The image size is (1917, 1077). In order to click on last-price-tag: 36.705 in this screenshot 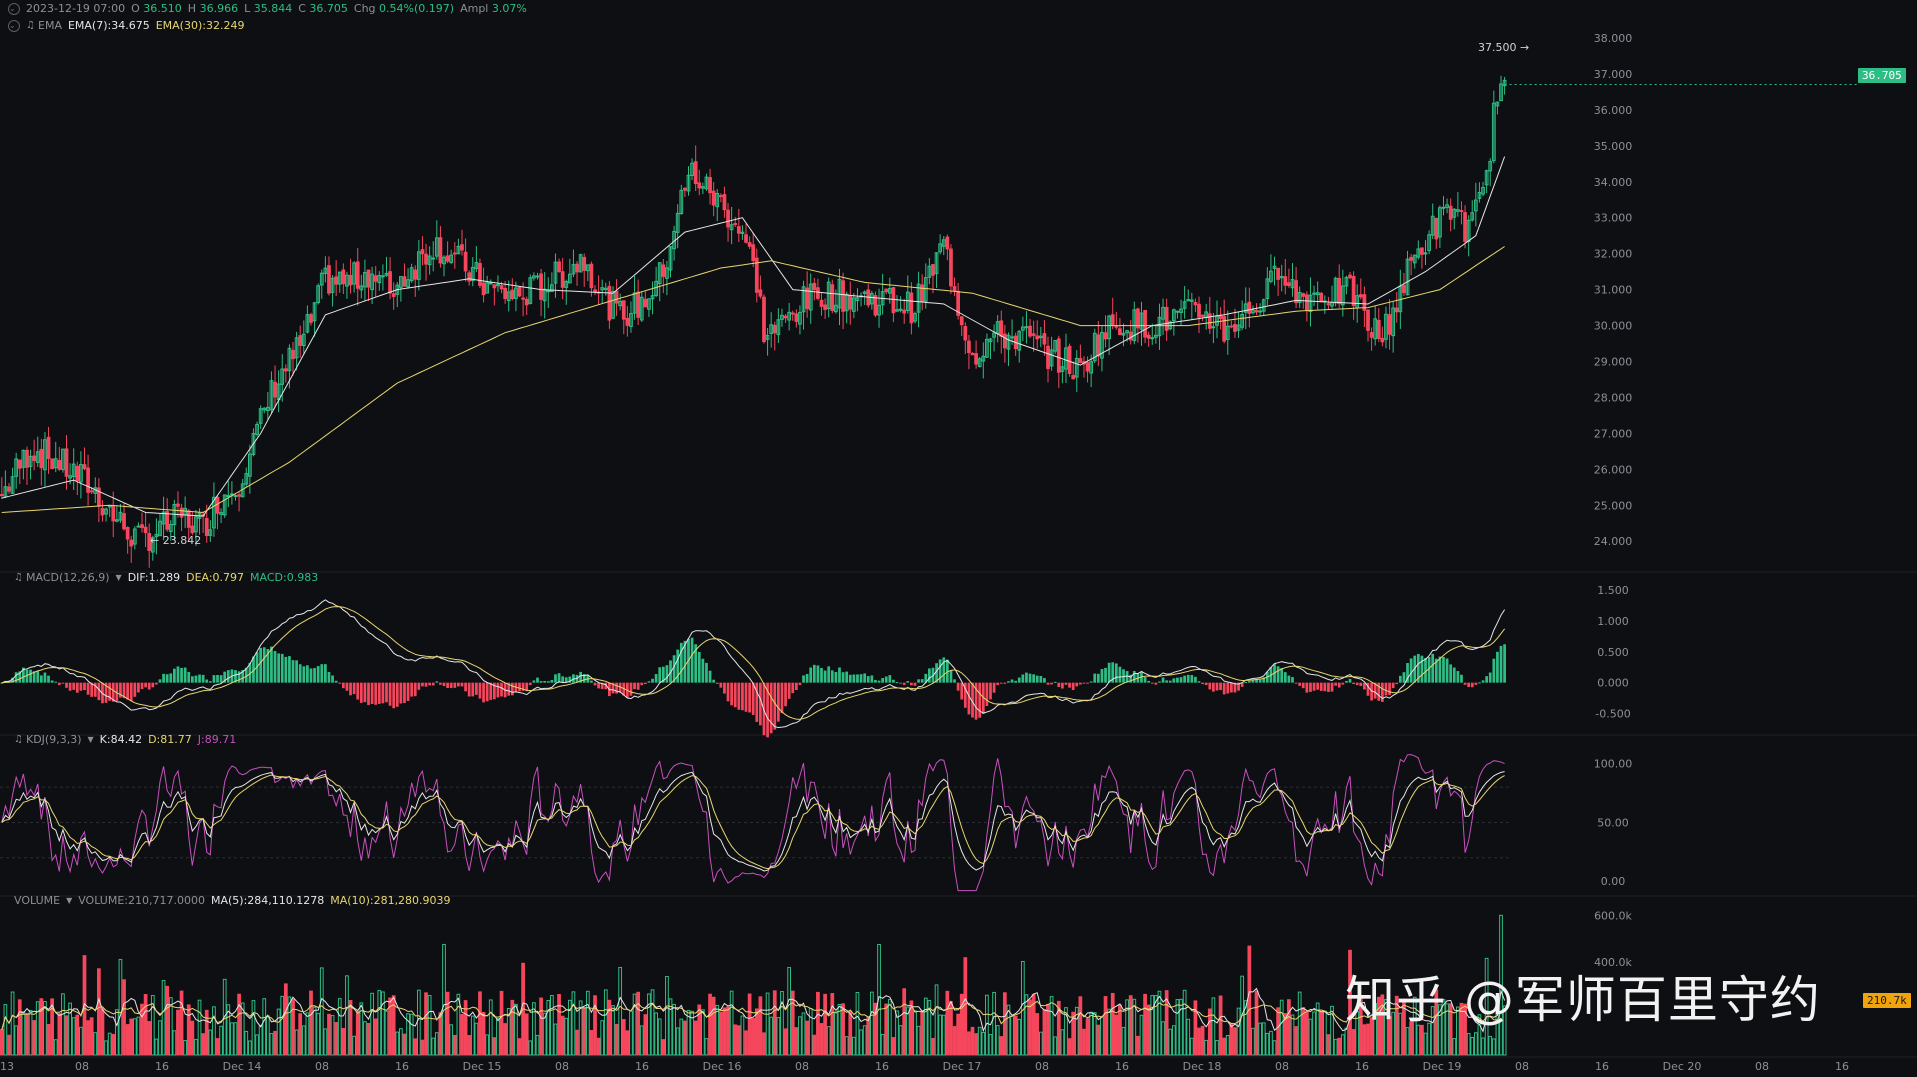, I will do `click(1882, 75)`.